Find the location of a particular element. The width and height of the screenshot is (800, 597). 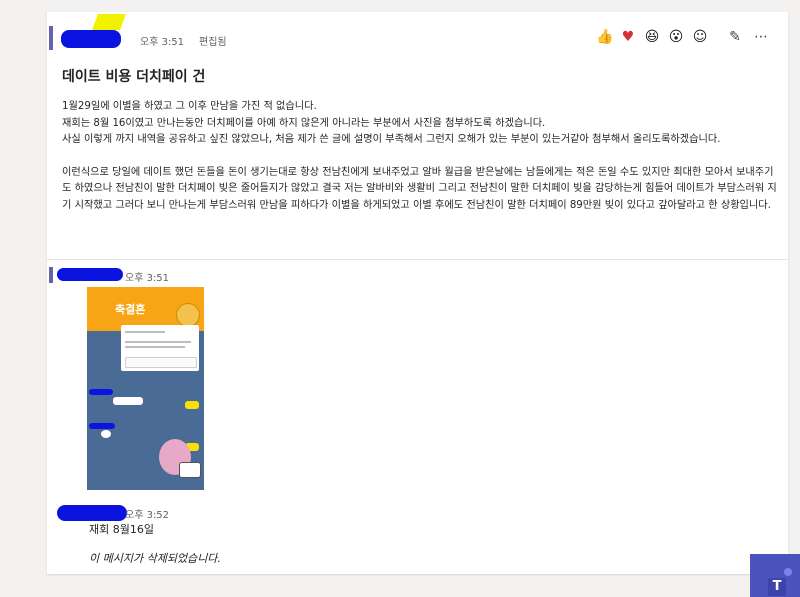

edit-icon: ✎ is located at coordinates (735, 37).